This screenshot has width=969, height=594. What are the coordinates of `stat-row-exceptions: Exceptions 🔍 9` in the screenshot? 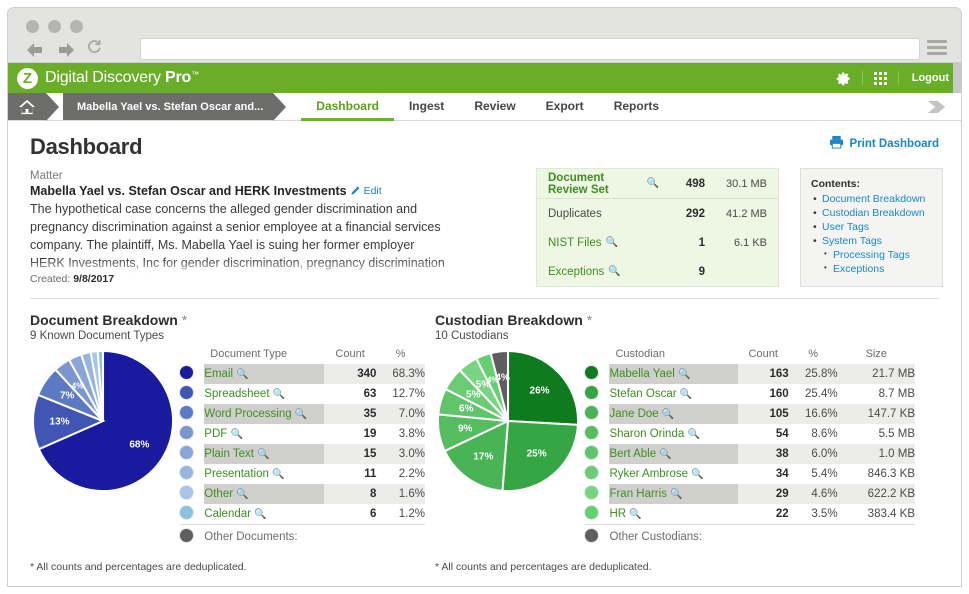 It's located at (657, 271).